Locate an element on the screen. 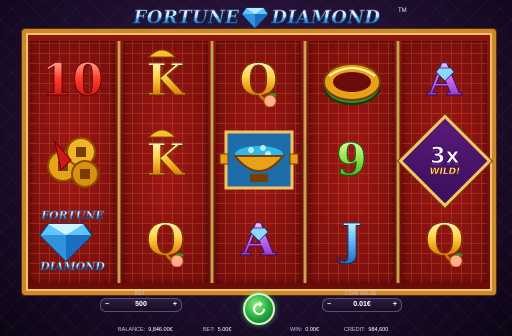  scatter-word-1: FORTUNE is located at coordinates (72, 215).